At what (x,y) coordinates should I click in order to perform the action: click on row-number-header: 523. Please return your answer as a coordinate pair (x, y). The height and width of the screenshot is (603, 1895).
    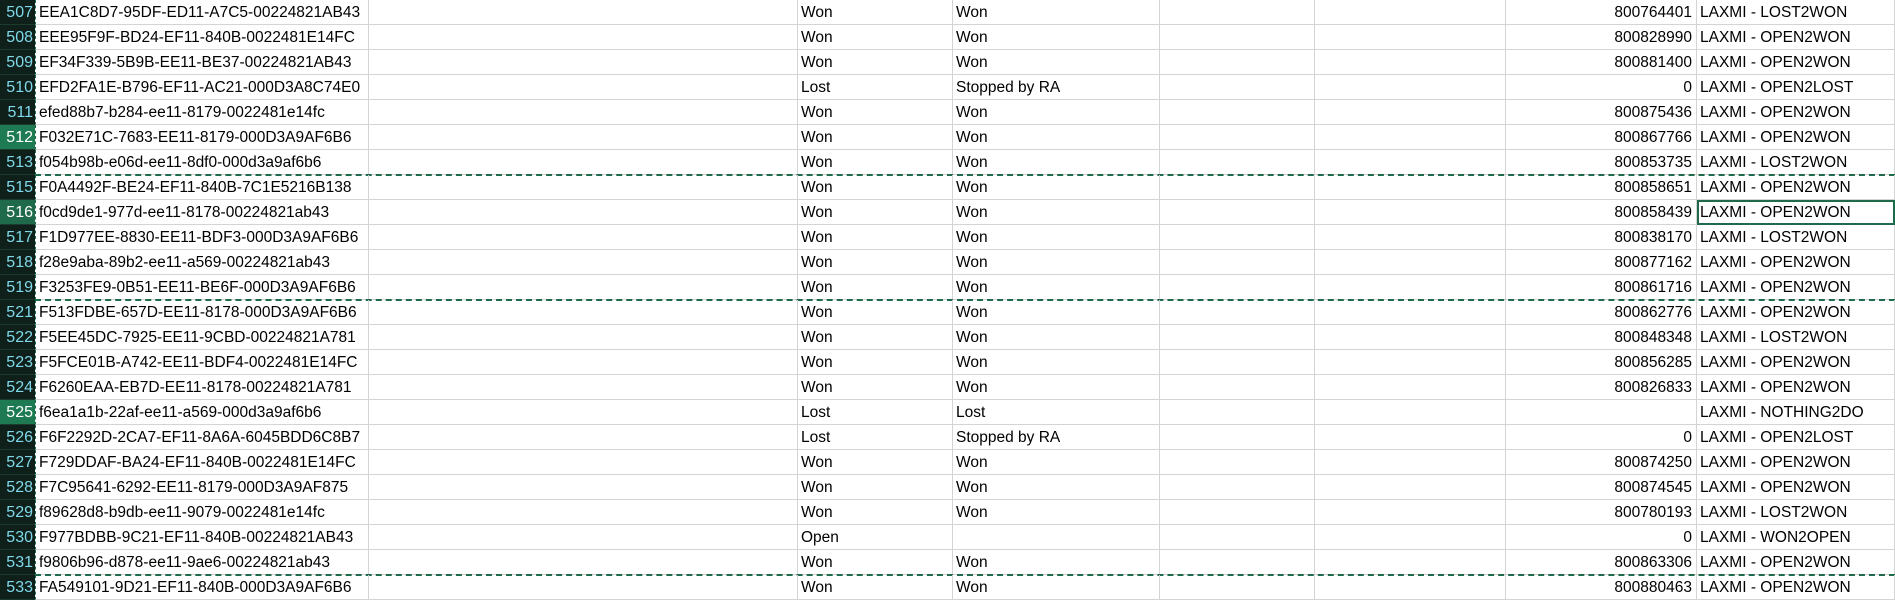
    Looking at the image, I should click on (17, 362).